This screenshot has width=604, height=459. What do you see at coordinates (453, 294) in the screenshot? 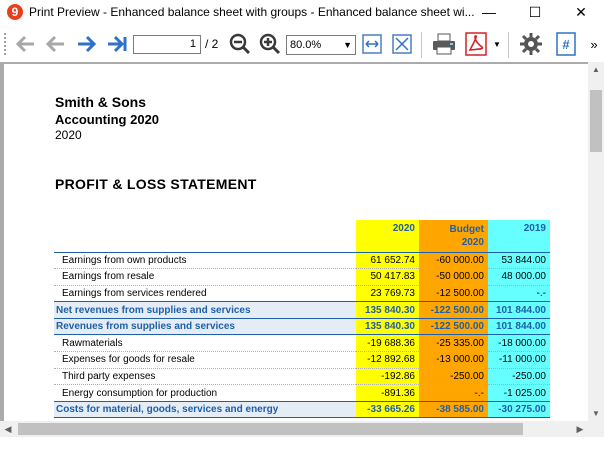
I see `value-budget-2020: -12 500.00` at bounding box center [453, 294].